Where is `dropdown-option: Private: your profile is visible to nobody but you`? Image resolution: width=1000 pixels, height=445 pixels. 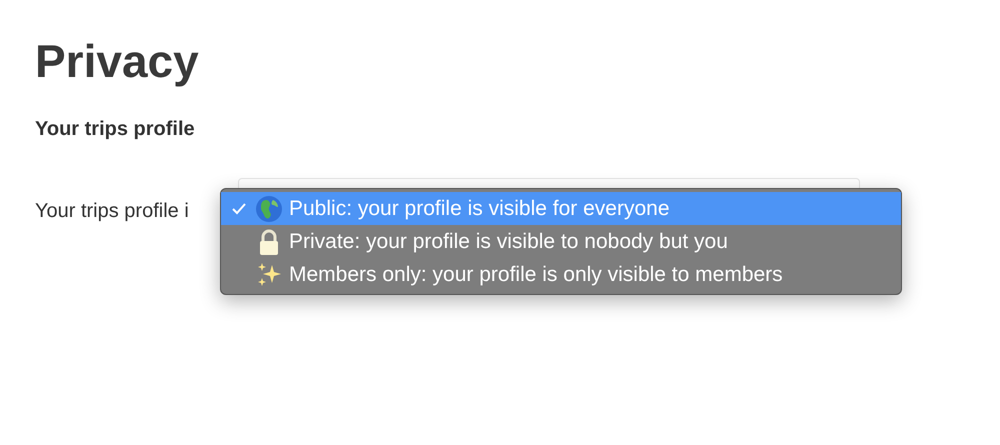
dropdown-option: Private: your profile is visible to nobody but you is located at coordinates (561, 241).